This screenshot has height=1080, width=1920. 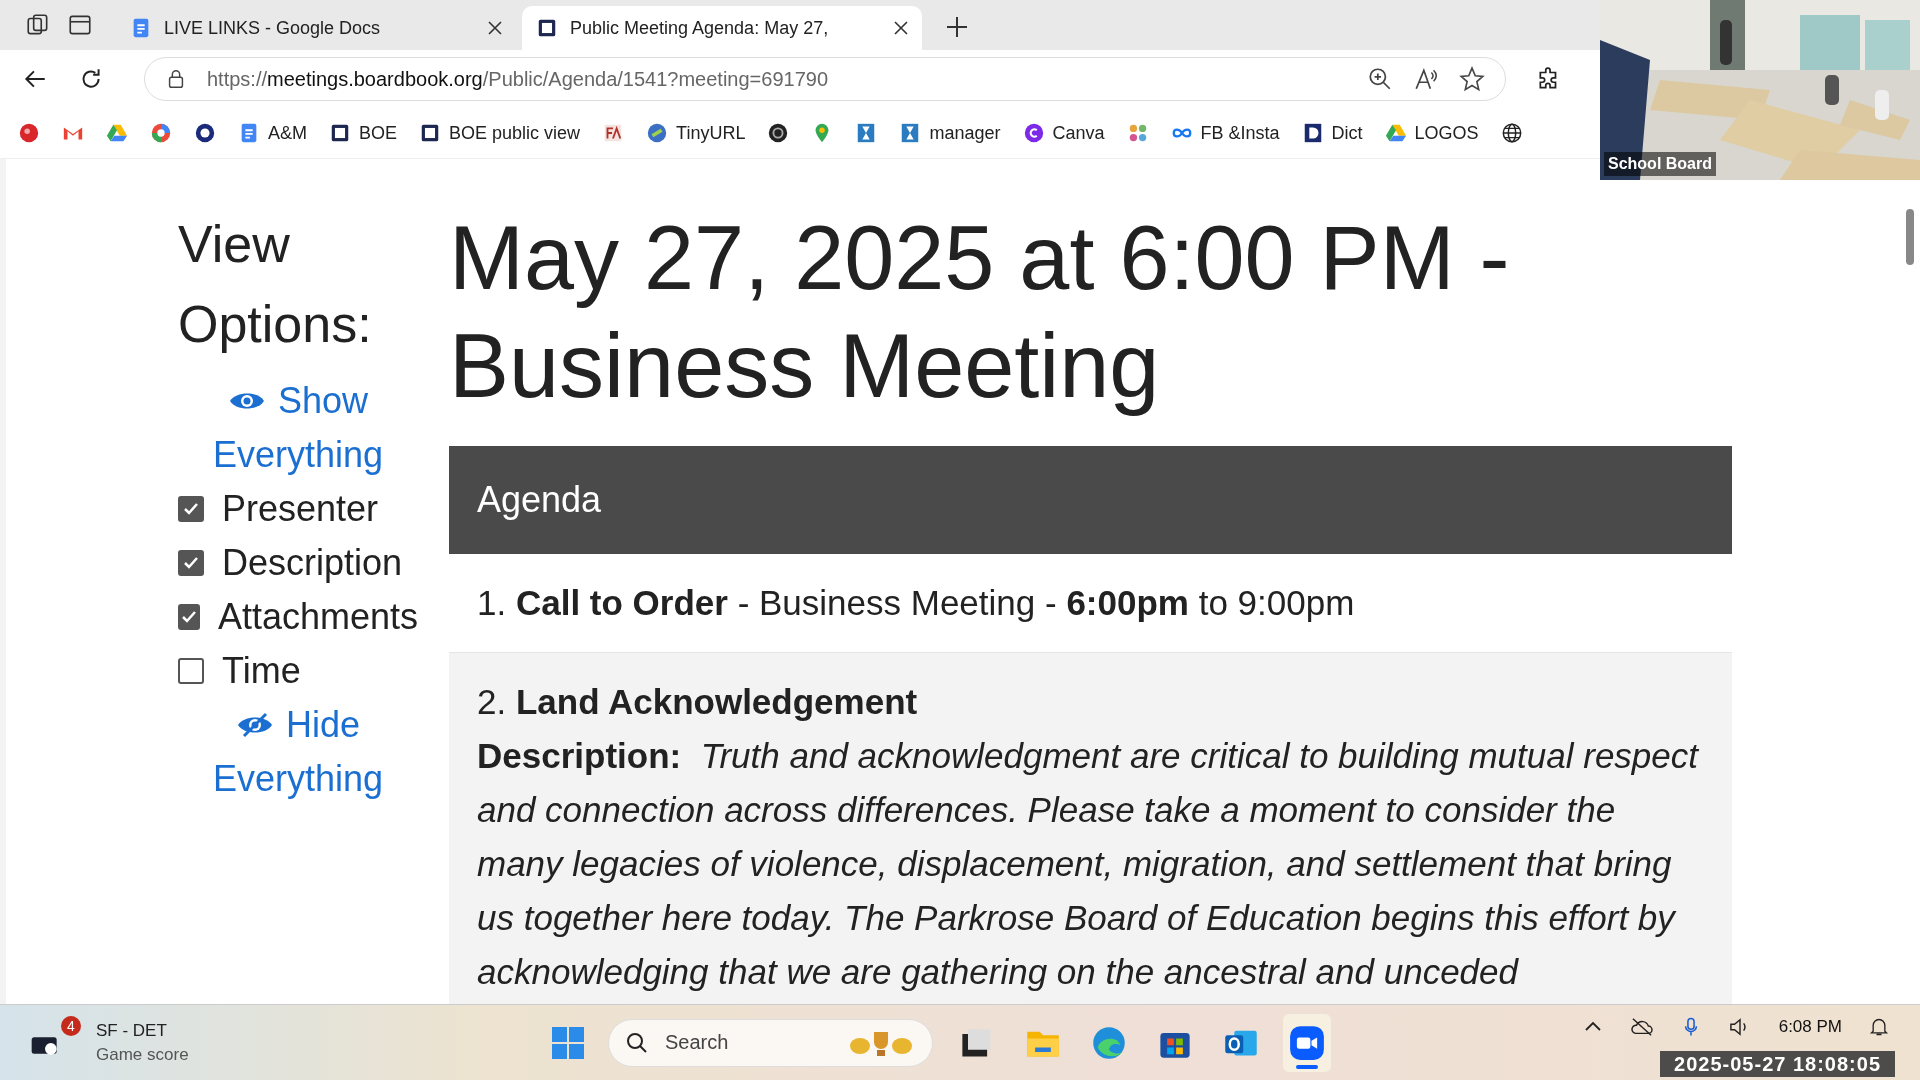 I want to click on widget-title: SF - DET, so click(x=132, y=1030).